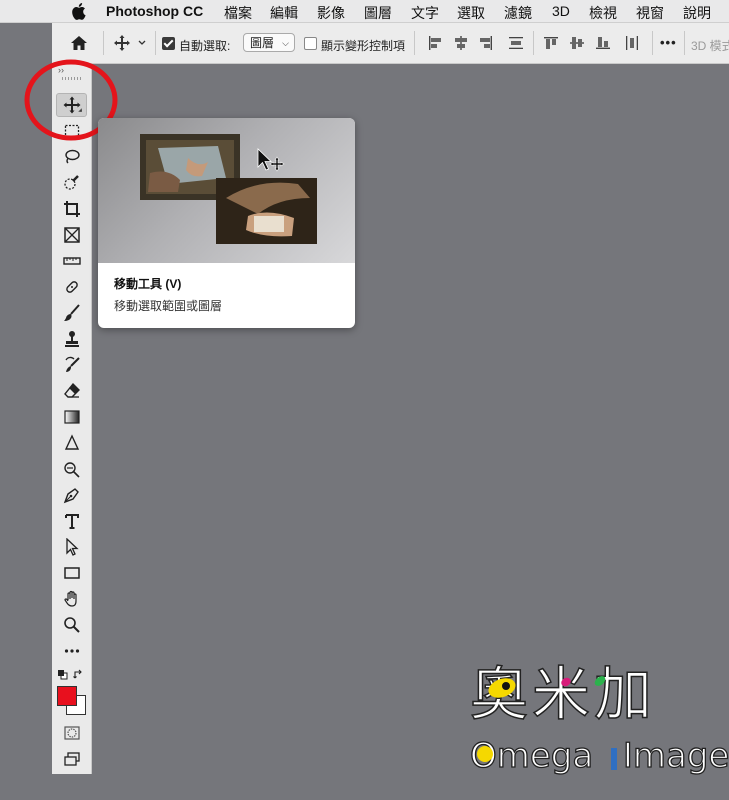  I want to click on zoom-icon, so click(71, 625).